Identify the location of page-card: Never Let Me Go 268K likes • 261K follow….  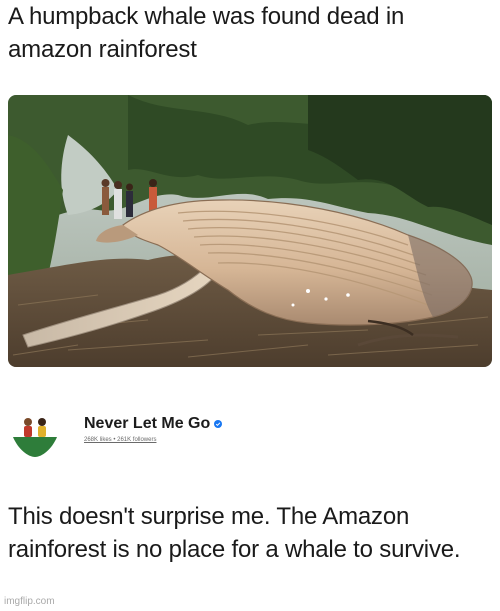
(210, 433).